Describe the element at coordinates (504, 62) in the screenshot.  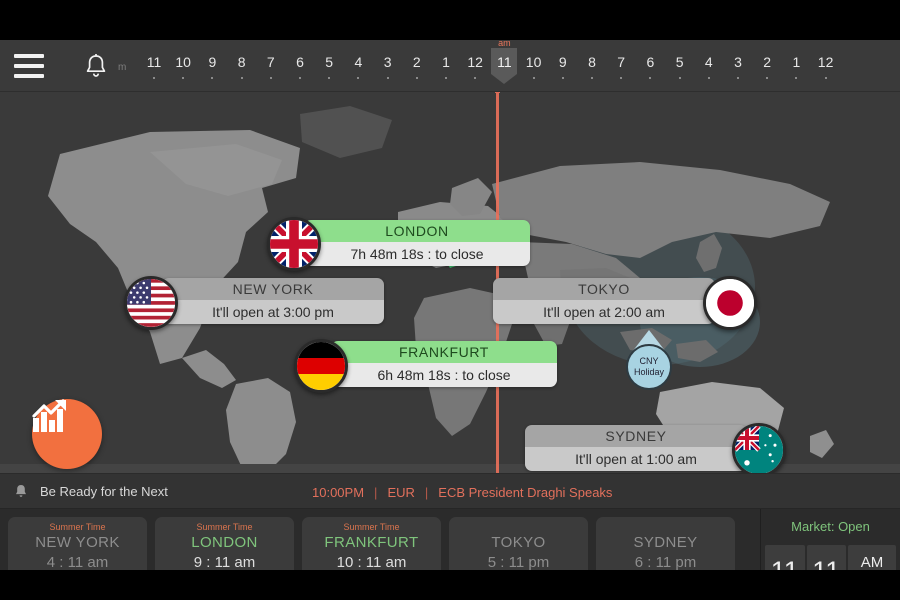
I see `ruler-tick-label: 11` at that location.